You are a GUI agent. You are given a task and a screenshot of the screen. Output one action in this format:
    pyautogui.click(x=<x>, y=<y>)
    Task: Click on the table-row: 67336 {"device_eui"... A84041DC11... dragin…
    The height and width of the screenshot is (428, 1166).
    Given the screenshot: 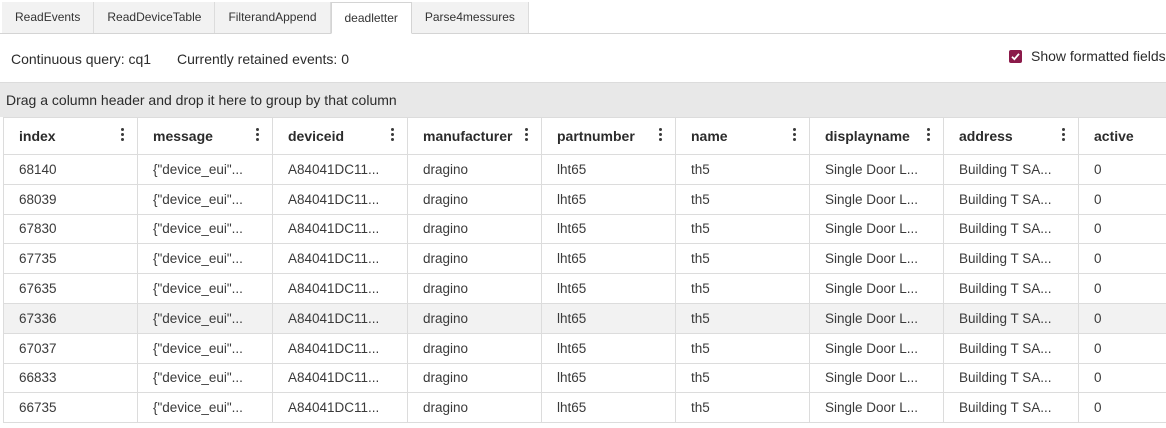 What is the action you would take?
    pyautogui.click(x=584, y=318)
    